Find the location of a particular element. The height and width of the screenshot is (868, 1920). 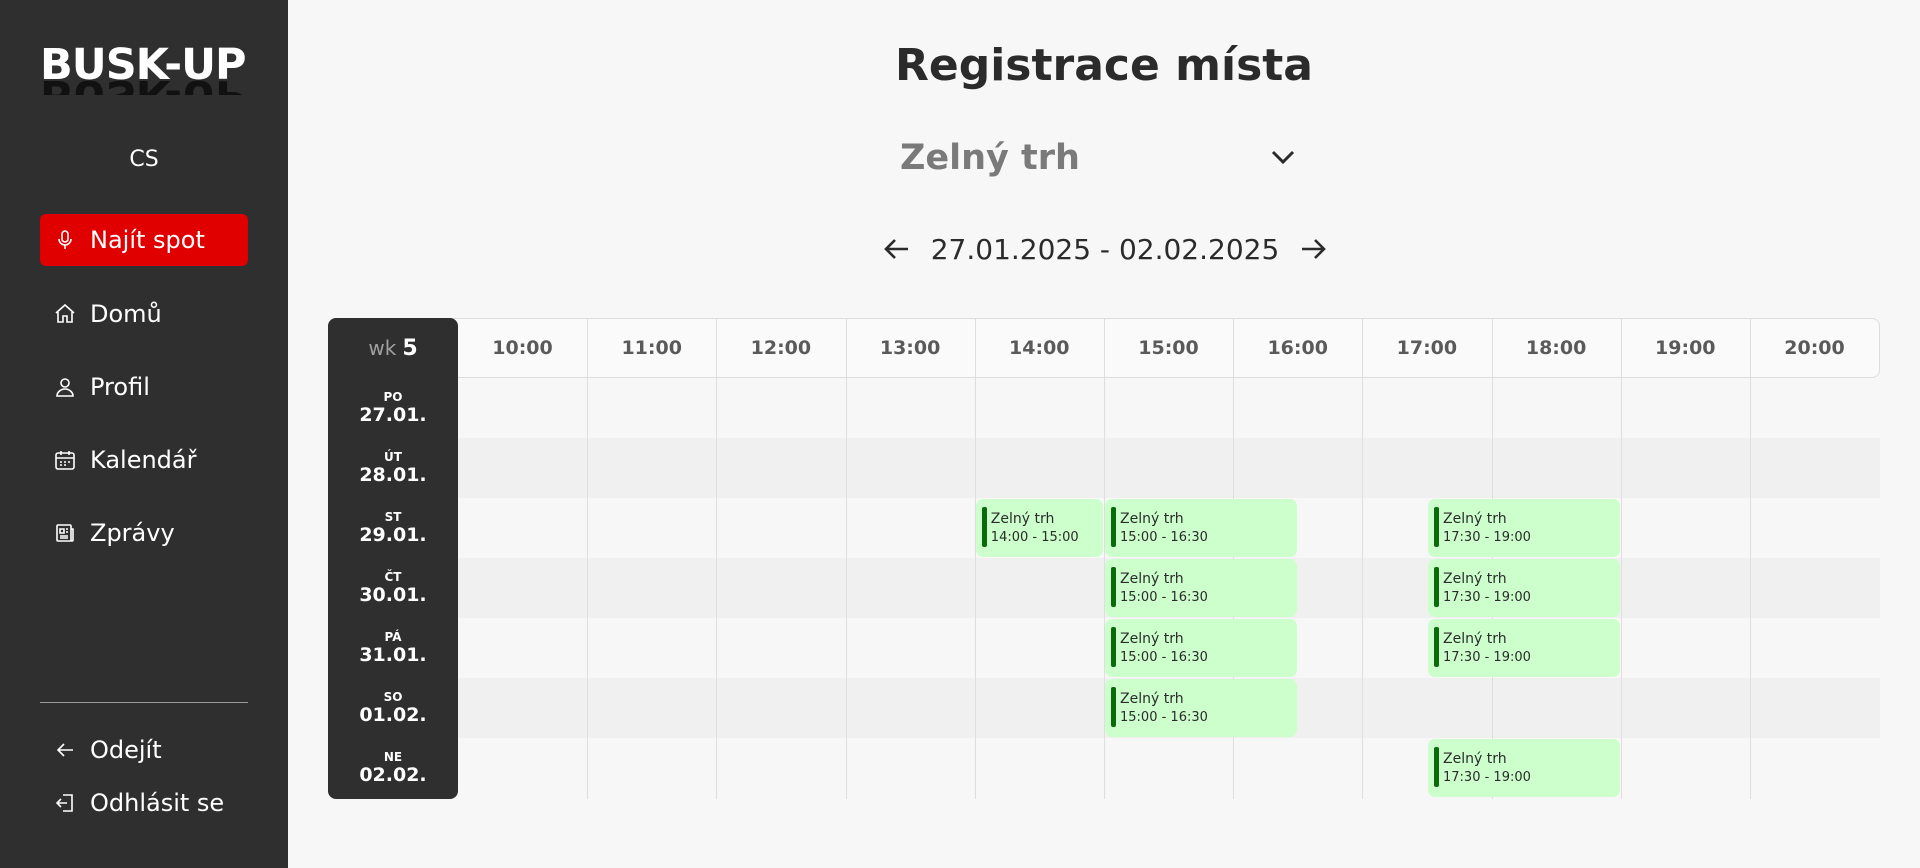

week-number: wk 5 is located at coordinates (393, 348).